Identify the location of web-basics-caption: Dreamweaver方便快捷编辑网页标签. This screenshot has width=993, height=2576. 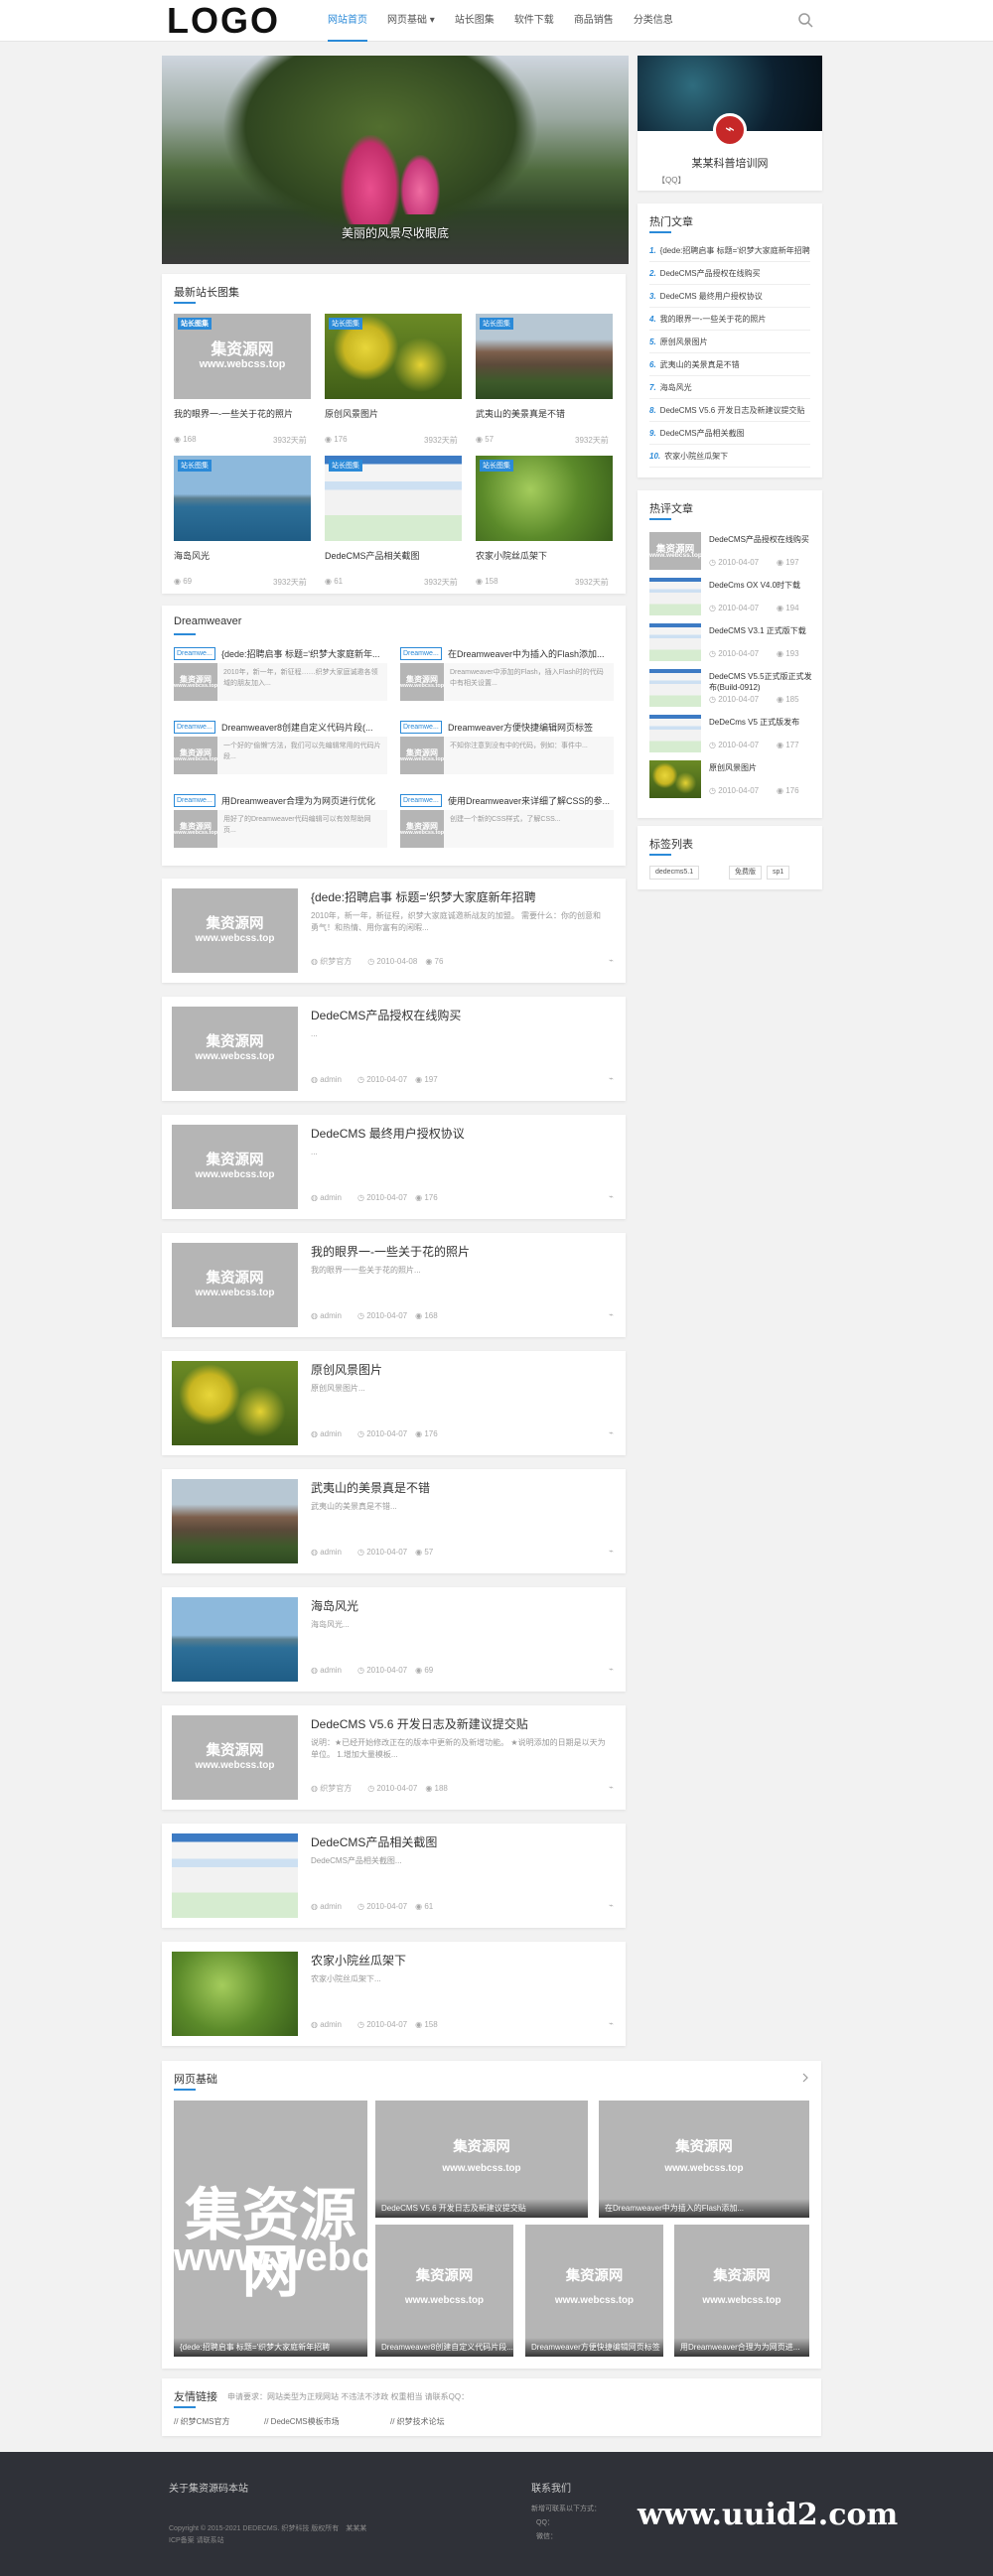
(594, 2348).